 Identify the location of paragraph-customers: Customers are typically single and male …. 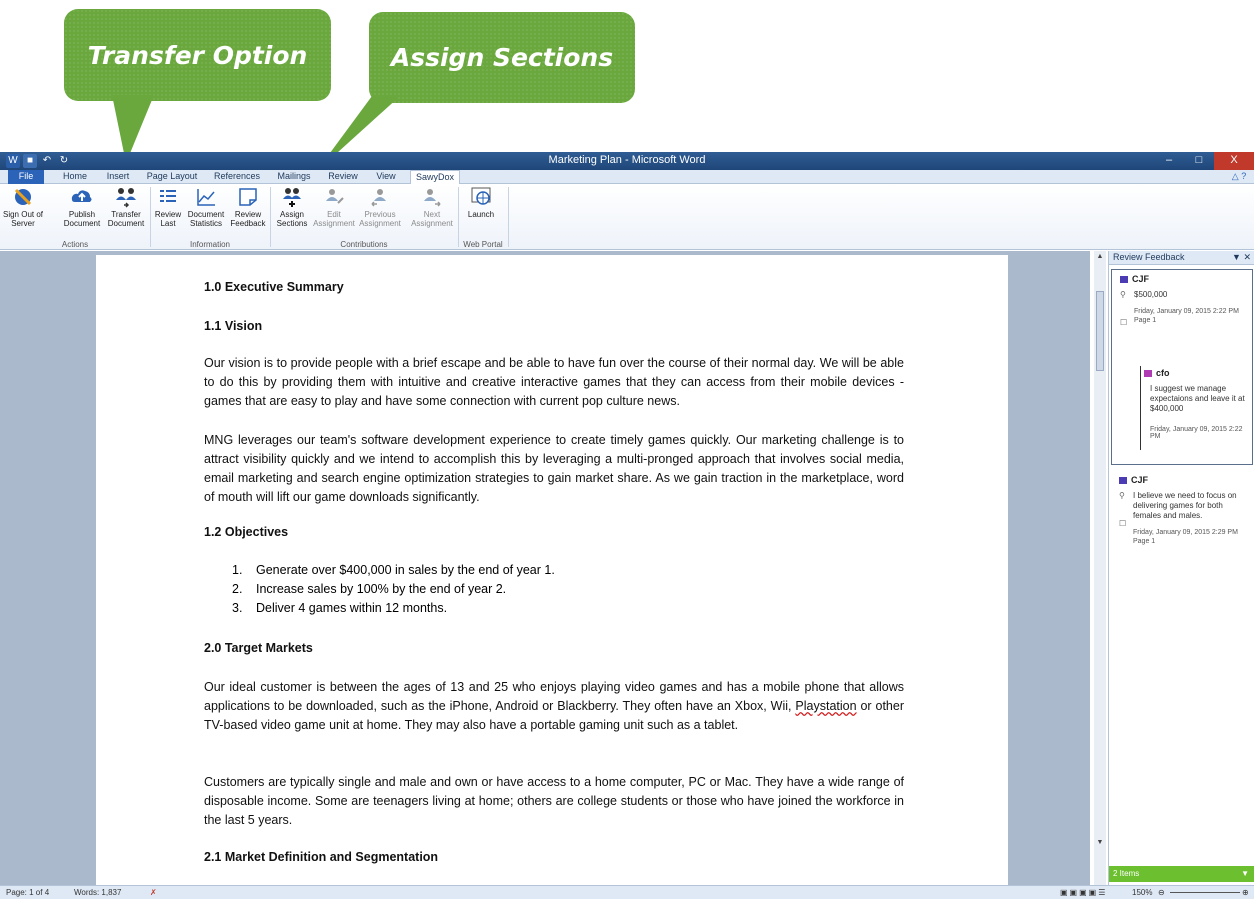
(554, 801).